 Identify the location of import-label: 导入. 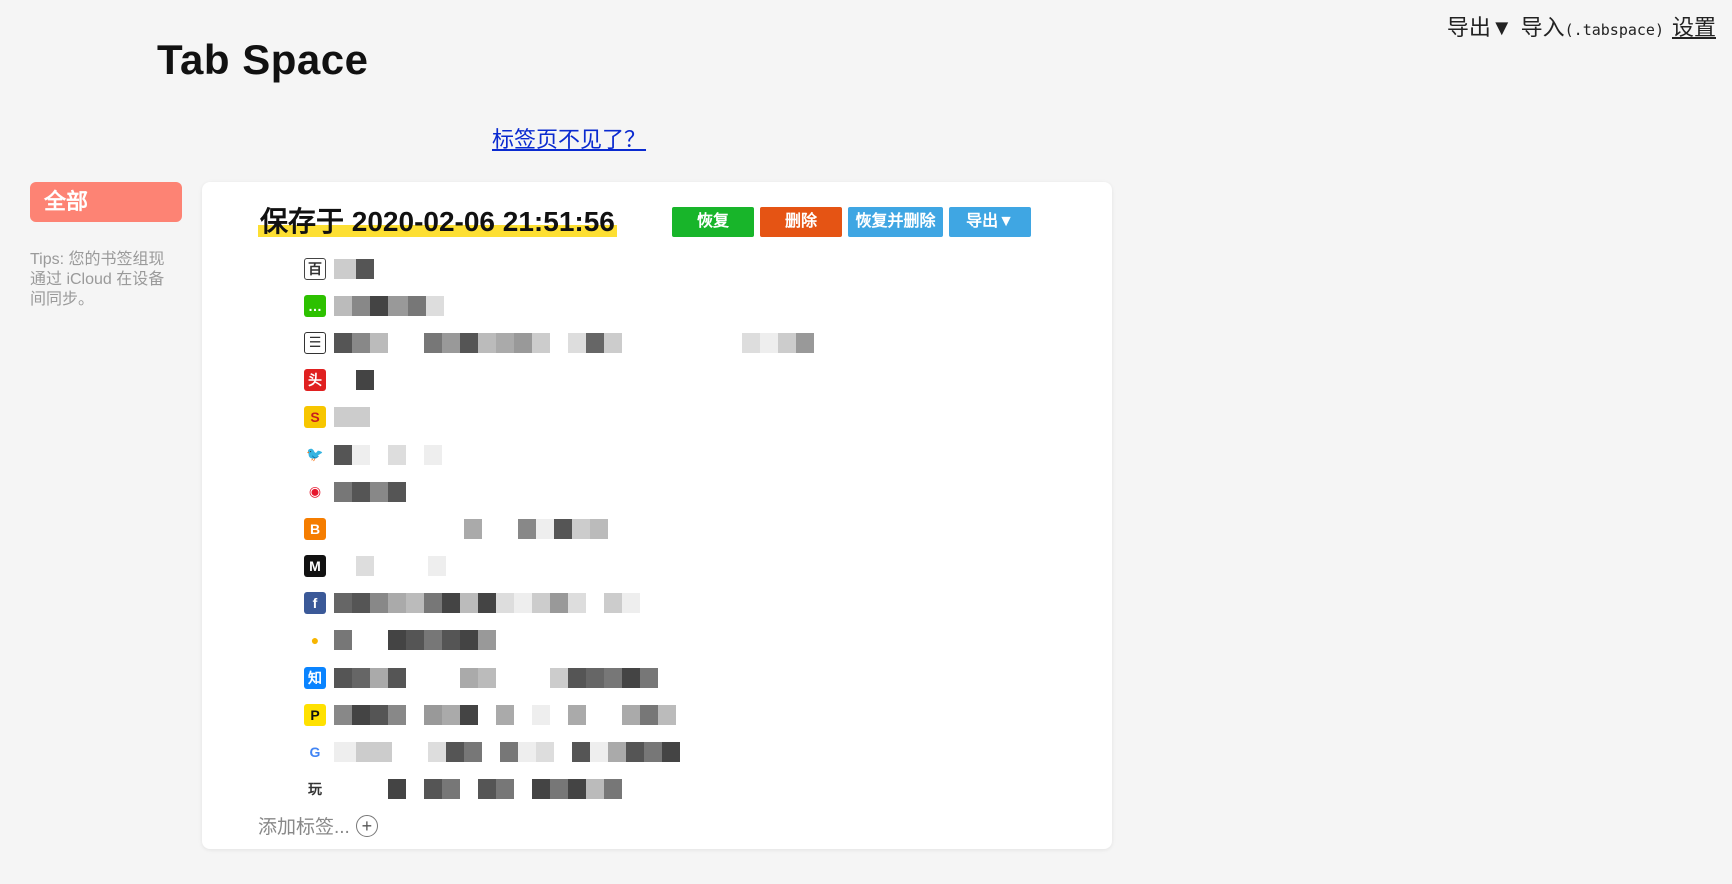
(1542, 27).